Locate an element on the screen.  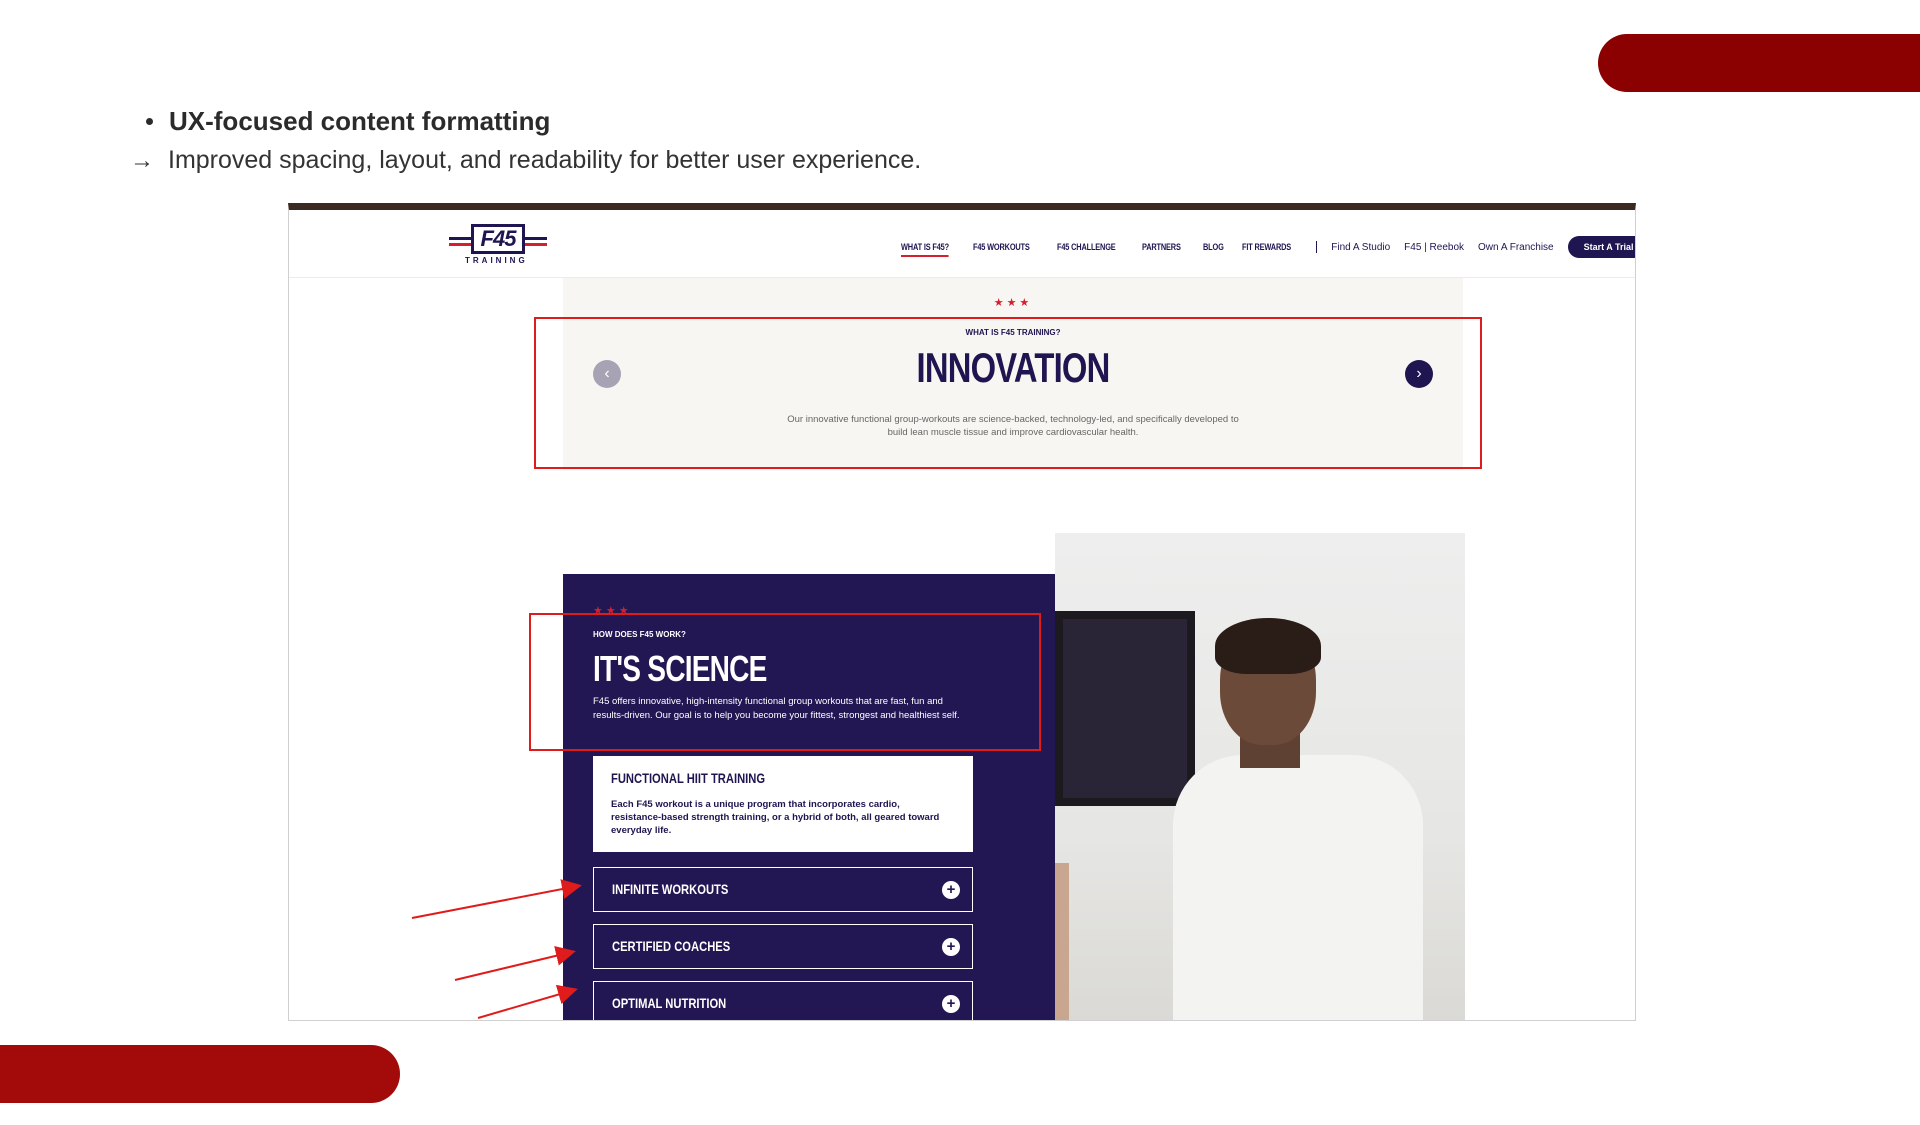
annotation-arrow-optimal-nutrition is located at coordinates (527, 1001).